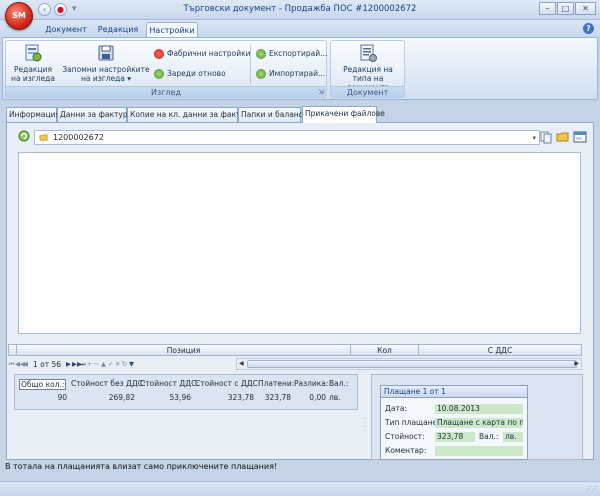 Image resolution: width=600 pixels, height=496 pixels. I want to click on total-paid-value: 323,78, so click(277, 397).